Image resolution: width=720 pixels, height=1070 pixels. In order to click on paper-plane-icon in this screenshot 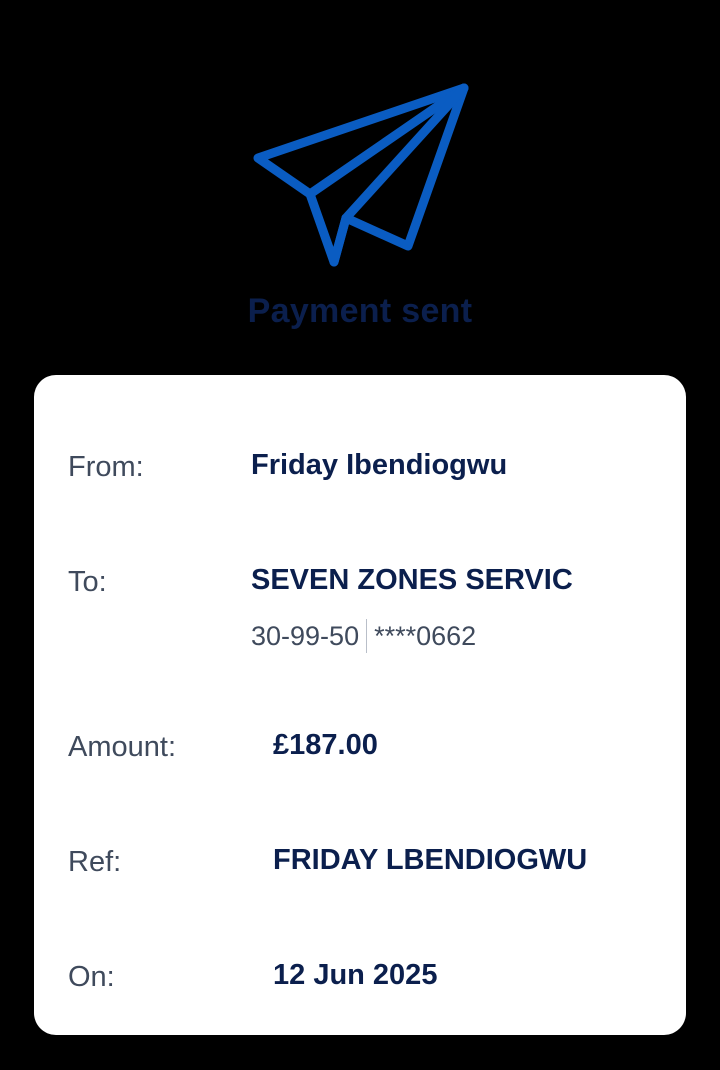, I will do `click(361, 175)`.